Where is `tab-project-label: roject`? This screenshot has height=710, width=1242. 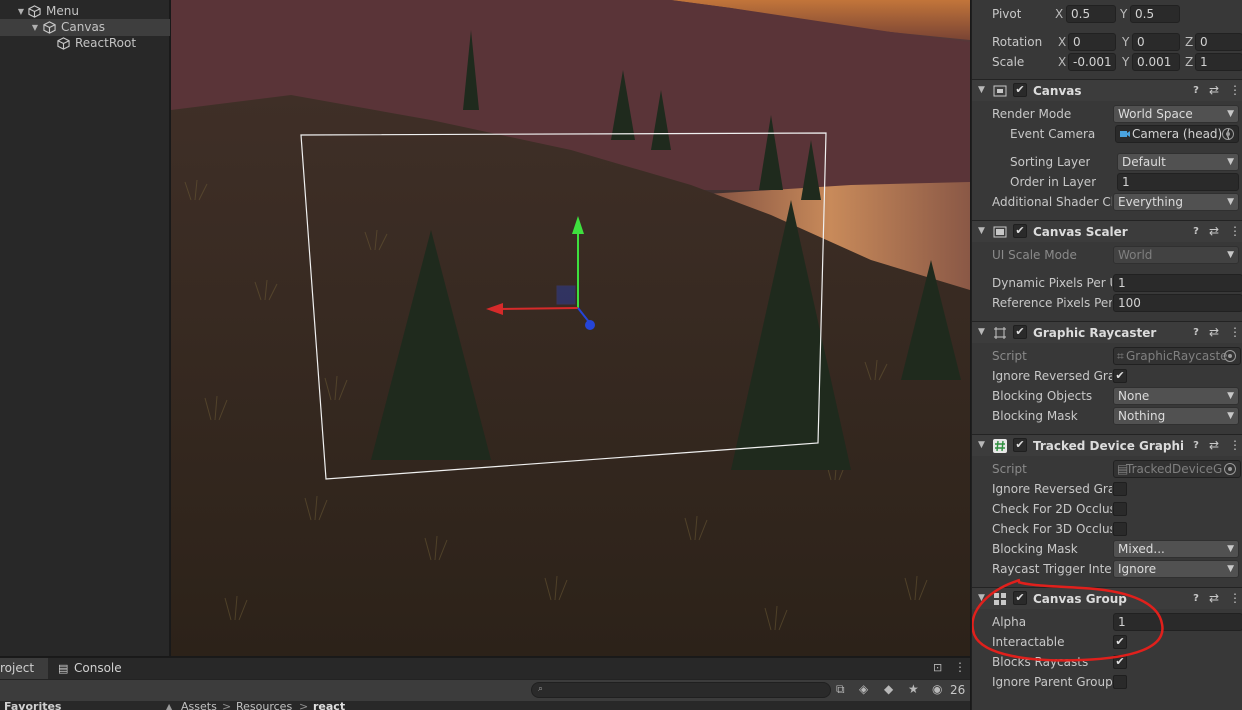 tab-project-label: roject is located at coordinates (17, 668).